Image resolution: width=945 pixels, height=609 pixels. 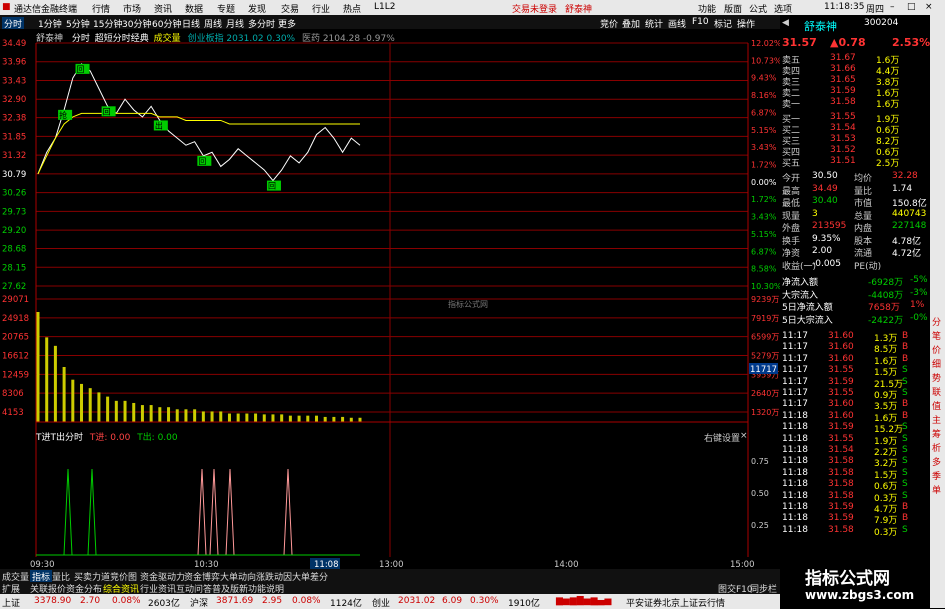 What do you see at coordinates (936, 363) in the screenshot?
I see `side-item: 细` at bounding box center [936, 363].